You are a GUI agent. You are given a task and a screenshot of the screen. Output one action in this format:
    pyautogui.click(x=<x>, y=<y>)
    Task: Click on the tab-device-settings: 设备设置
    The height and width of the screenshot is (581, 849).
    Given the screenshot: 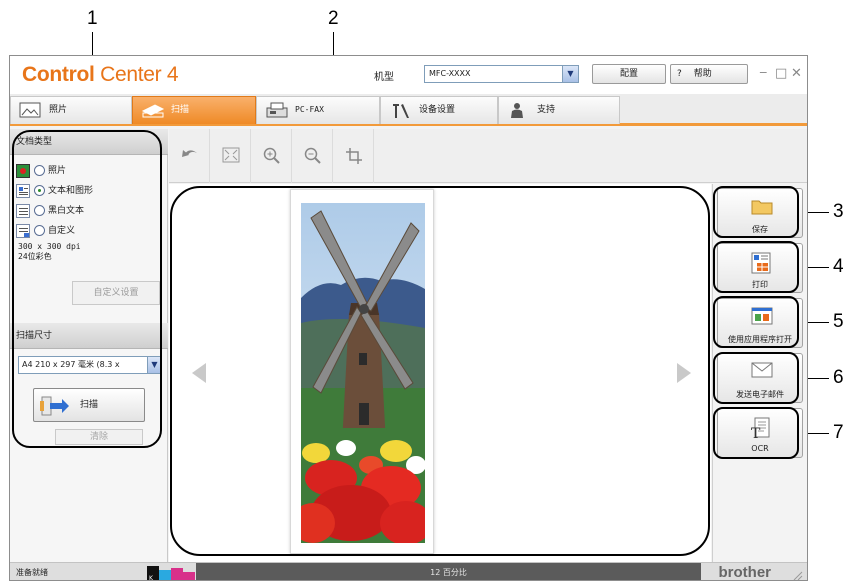 What is the action you would take?
    pyautogui.click(x=439, y=110)
    